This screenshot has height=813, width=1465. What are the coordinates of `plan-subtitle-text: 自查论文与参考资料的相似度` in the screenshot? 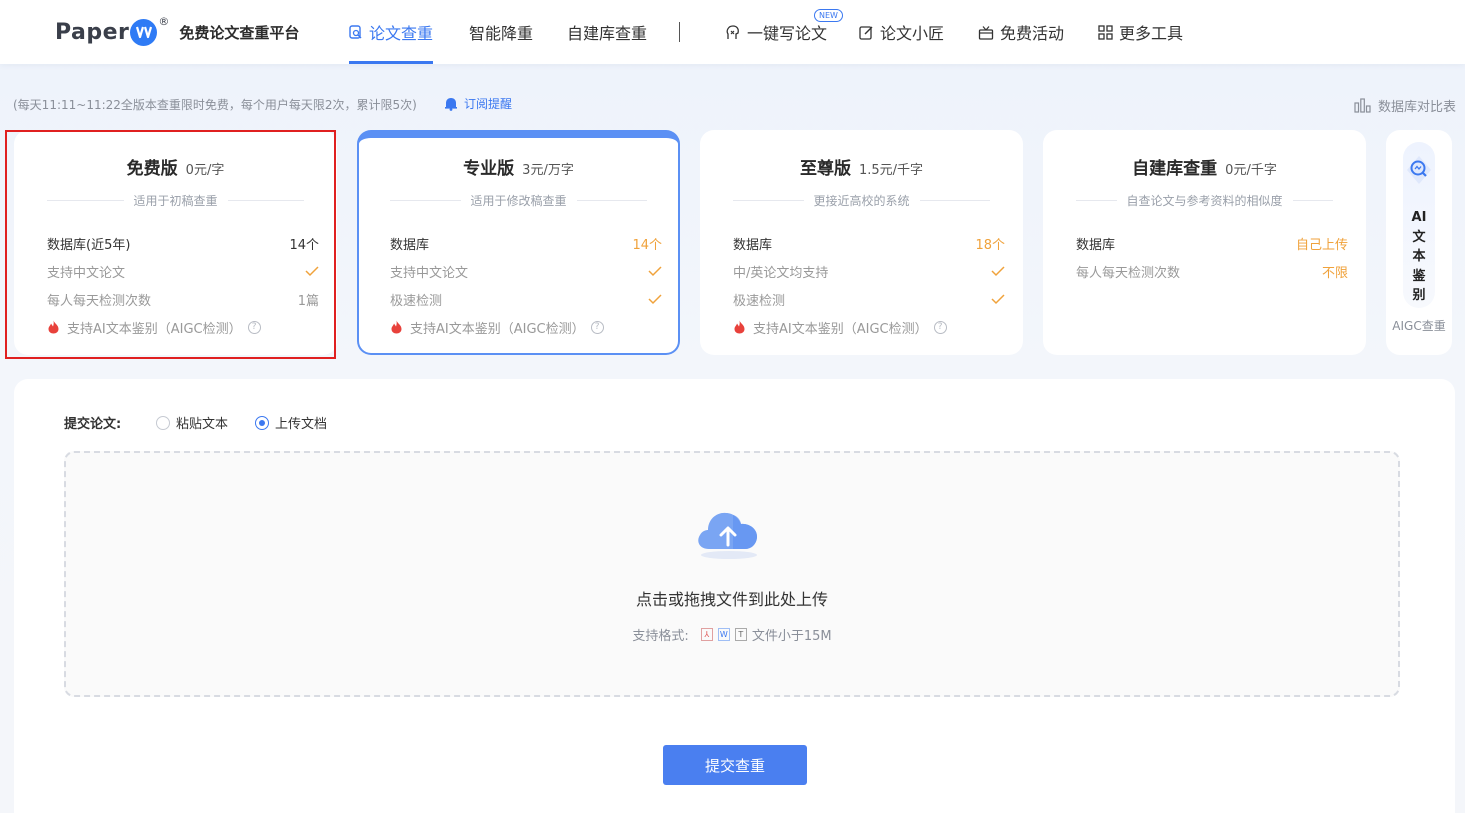 It's located at (1204, 200).